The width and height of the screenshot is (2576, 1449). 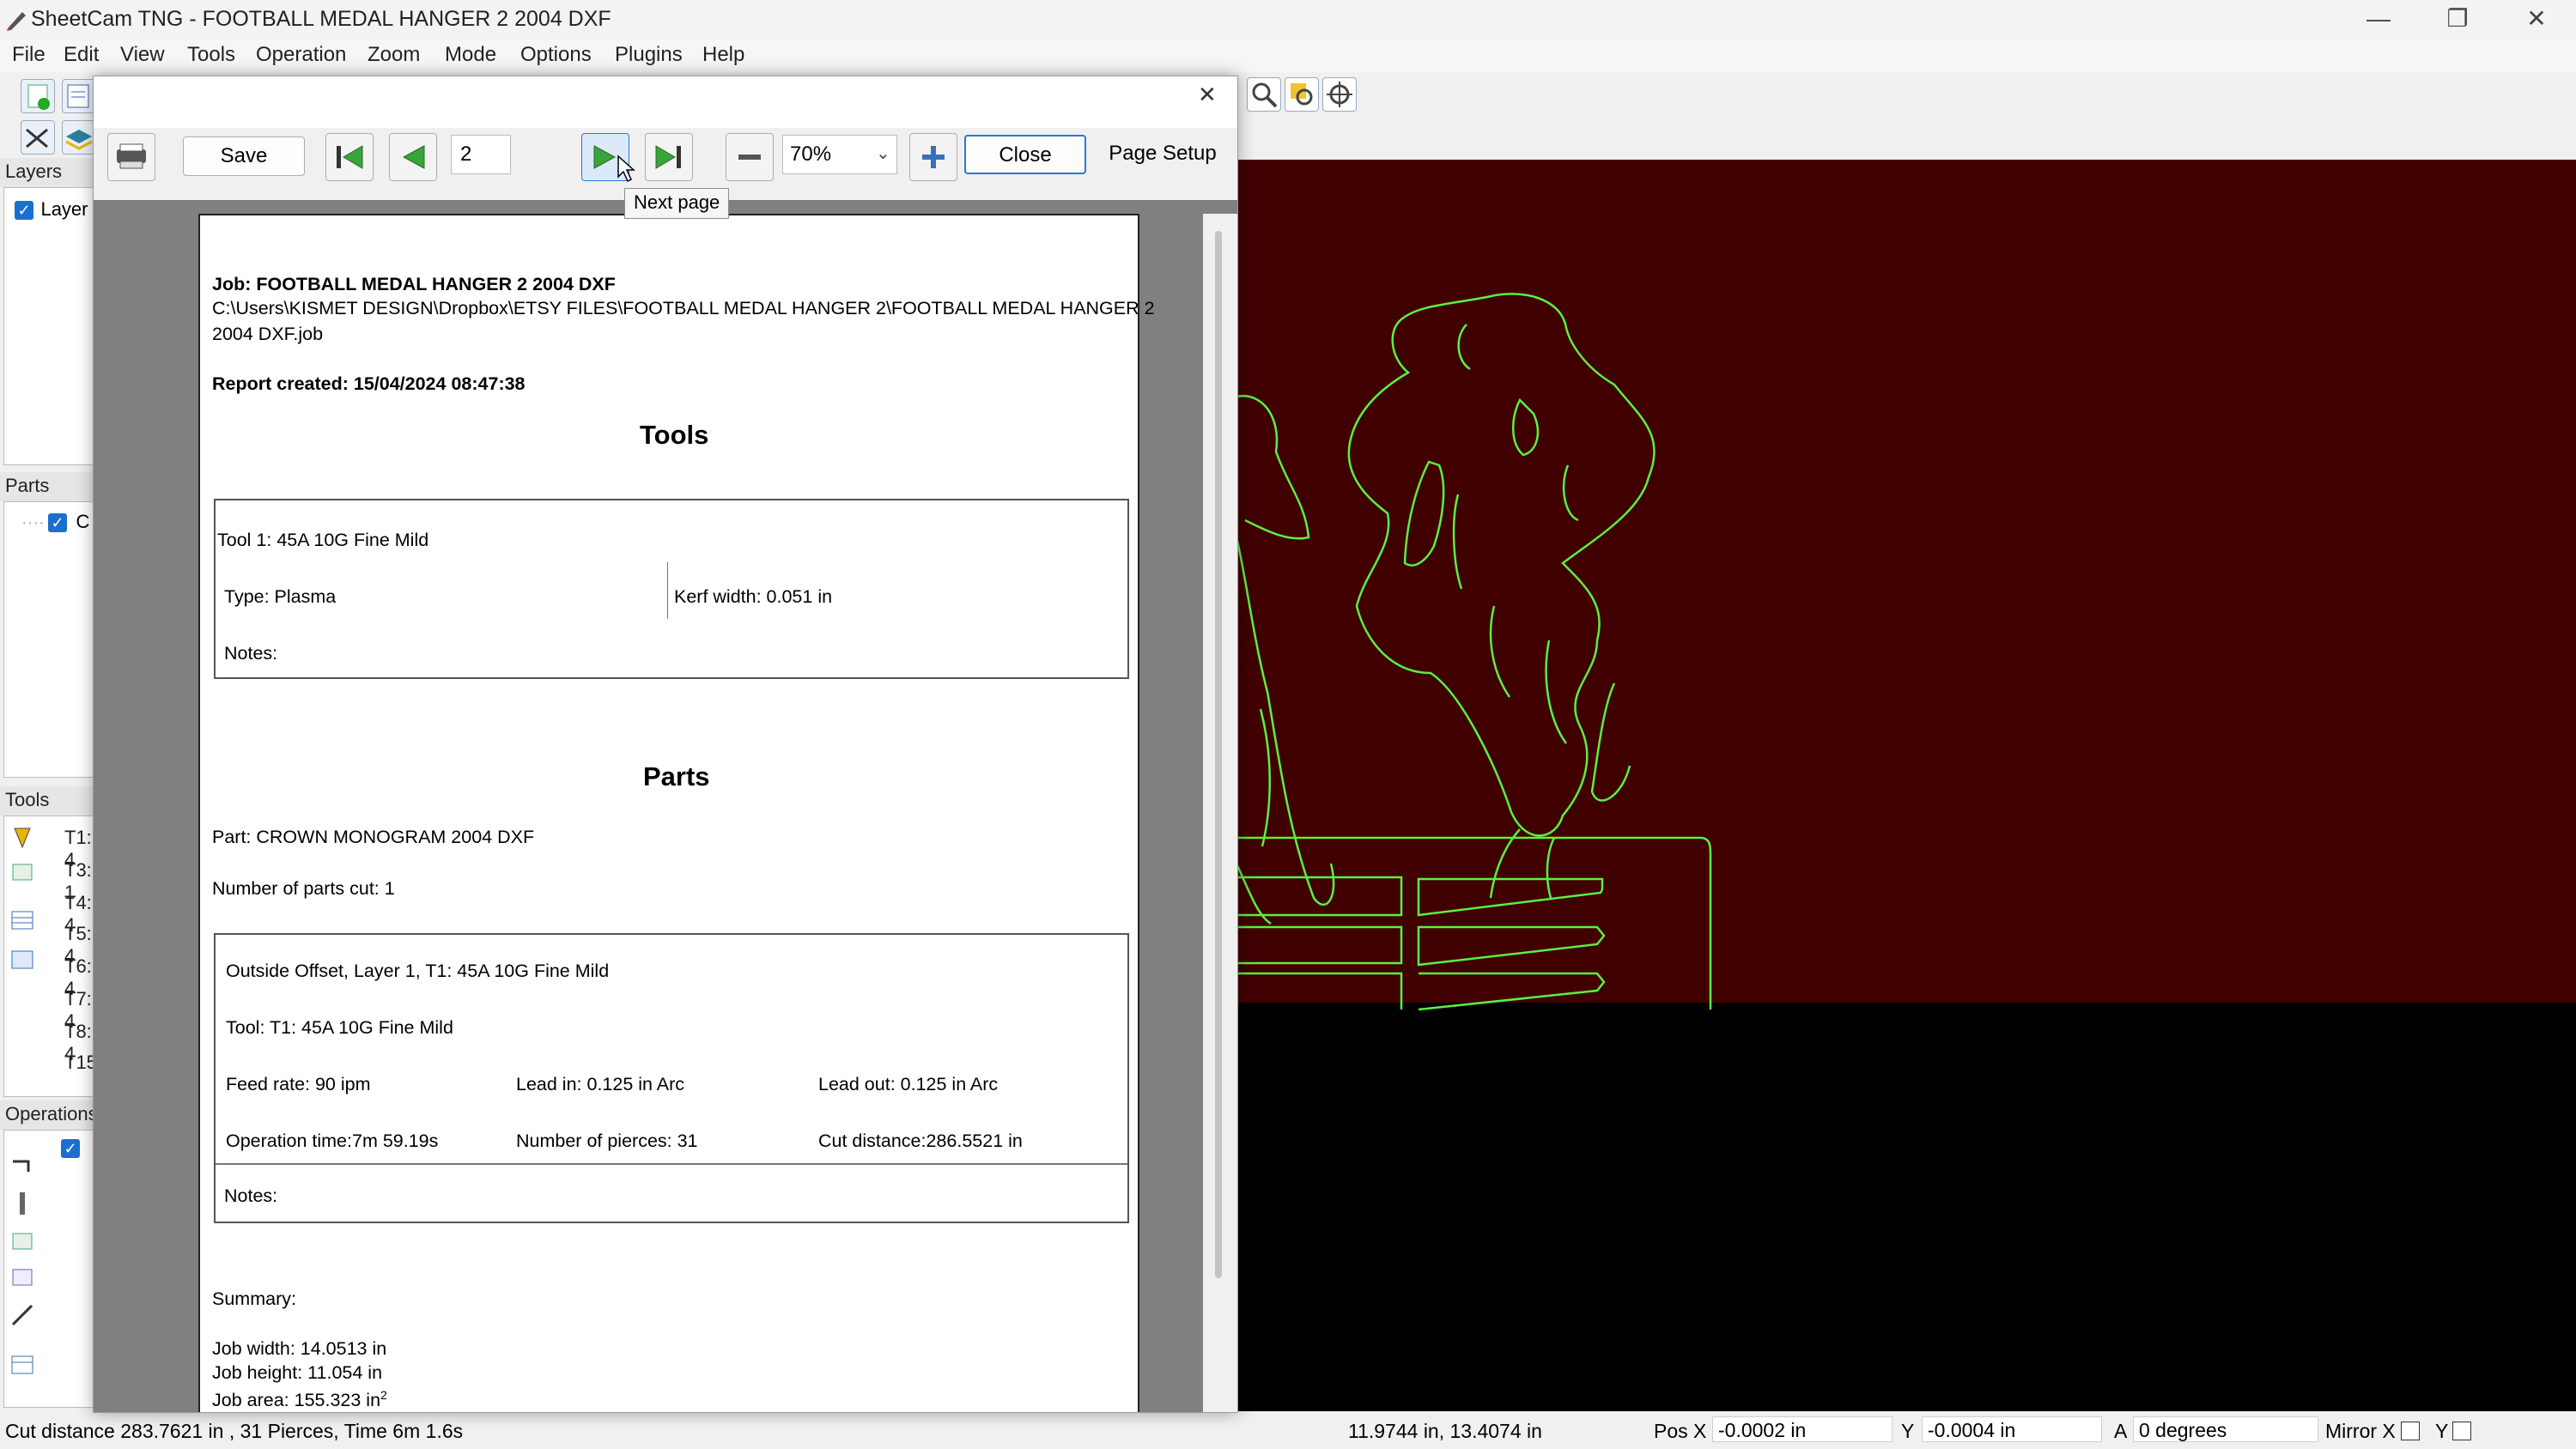 What do you see at coordinates (38, 96) in the screenshot?
I see `new-job-icon` at bounding box center [38, 96].